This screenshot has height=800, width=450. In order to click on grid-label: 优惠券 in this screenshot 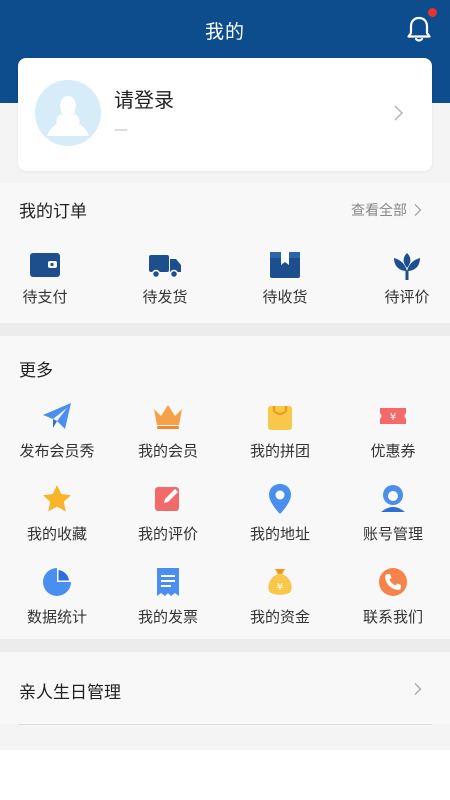, I will do `click(393, 451)`.